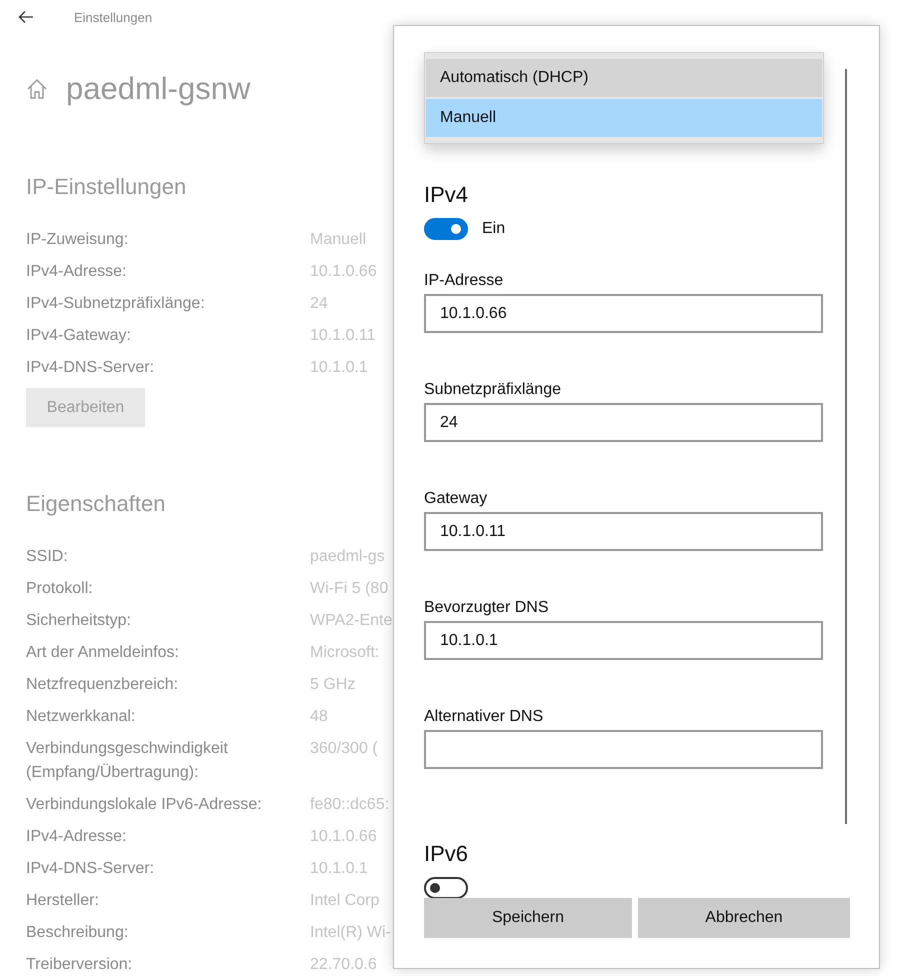 This screenshot has width=912, height=976. I want to click on property-value: 5 GHz, so click(333, 685).